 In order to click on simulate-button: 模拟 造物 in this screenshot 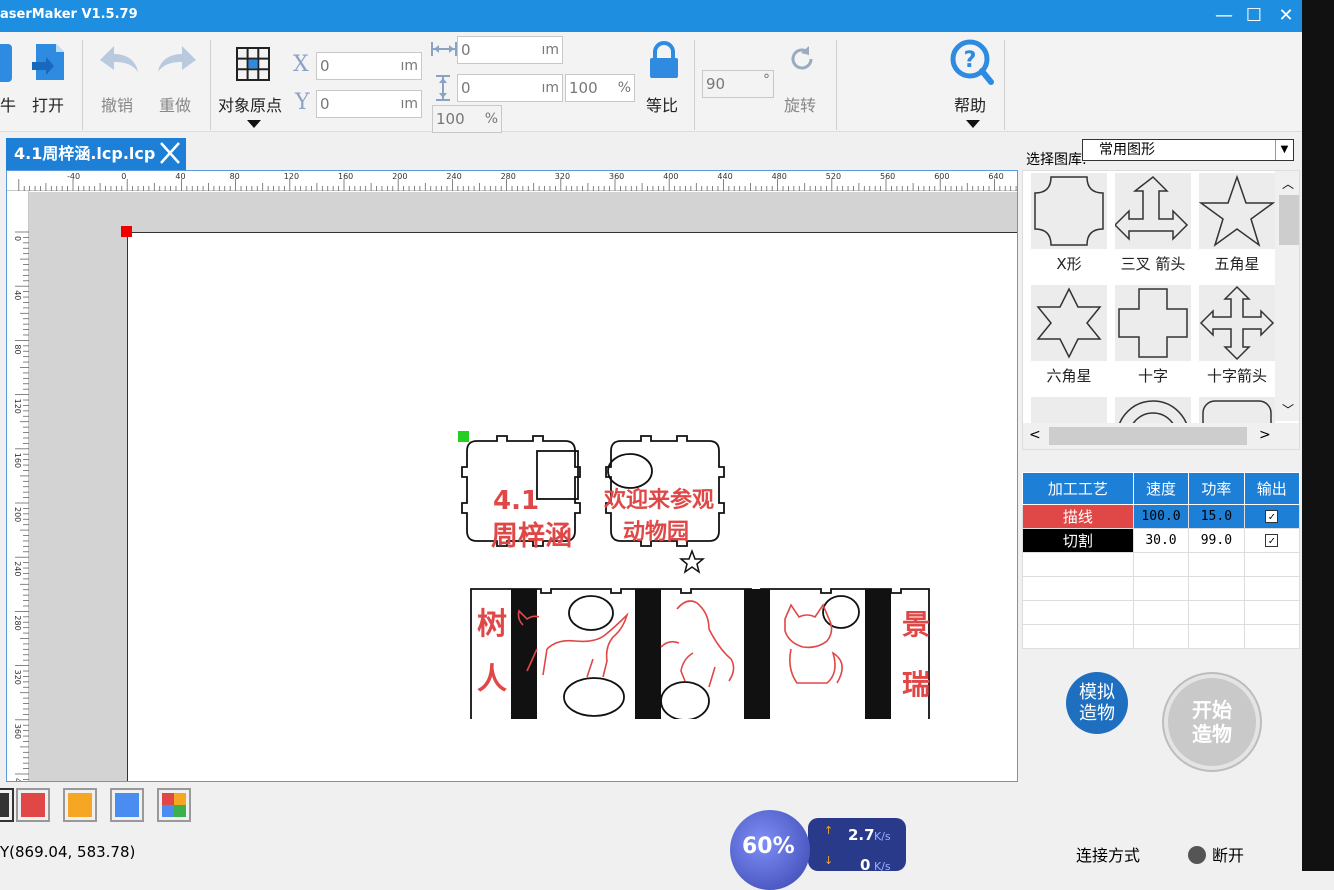, I will do `click(1097, 703)`.